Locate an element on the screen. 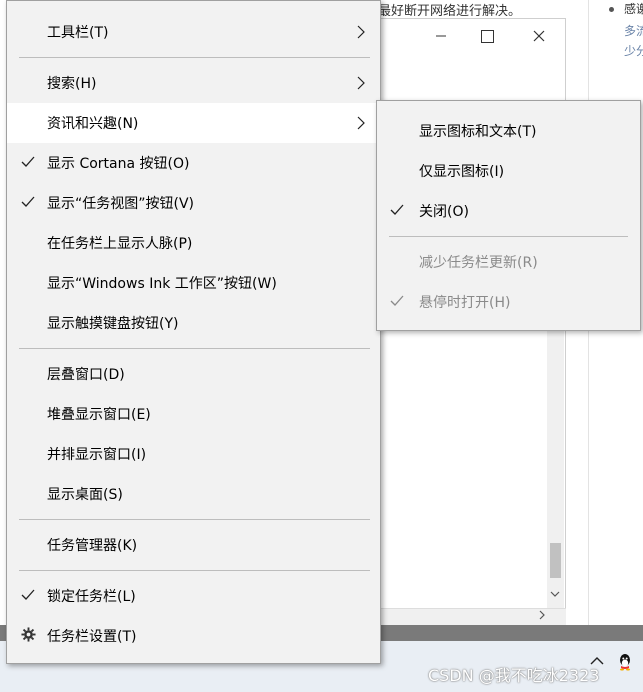 Image resolution: width=643 pixels, height=692 pixels. menu-item-label: 减少任务栏更新(R) is located at coordinates (478, 263).